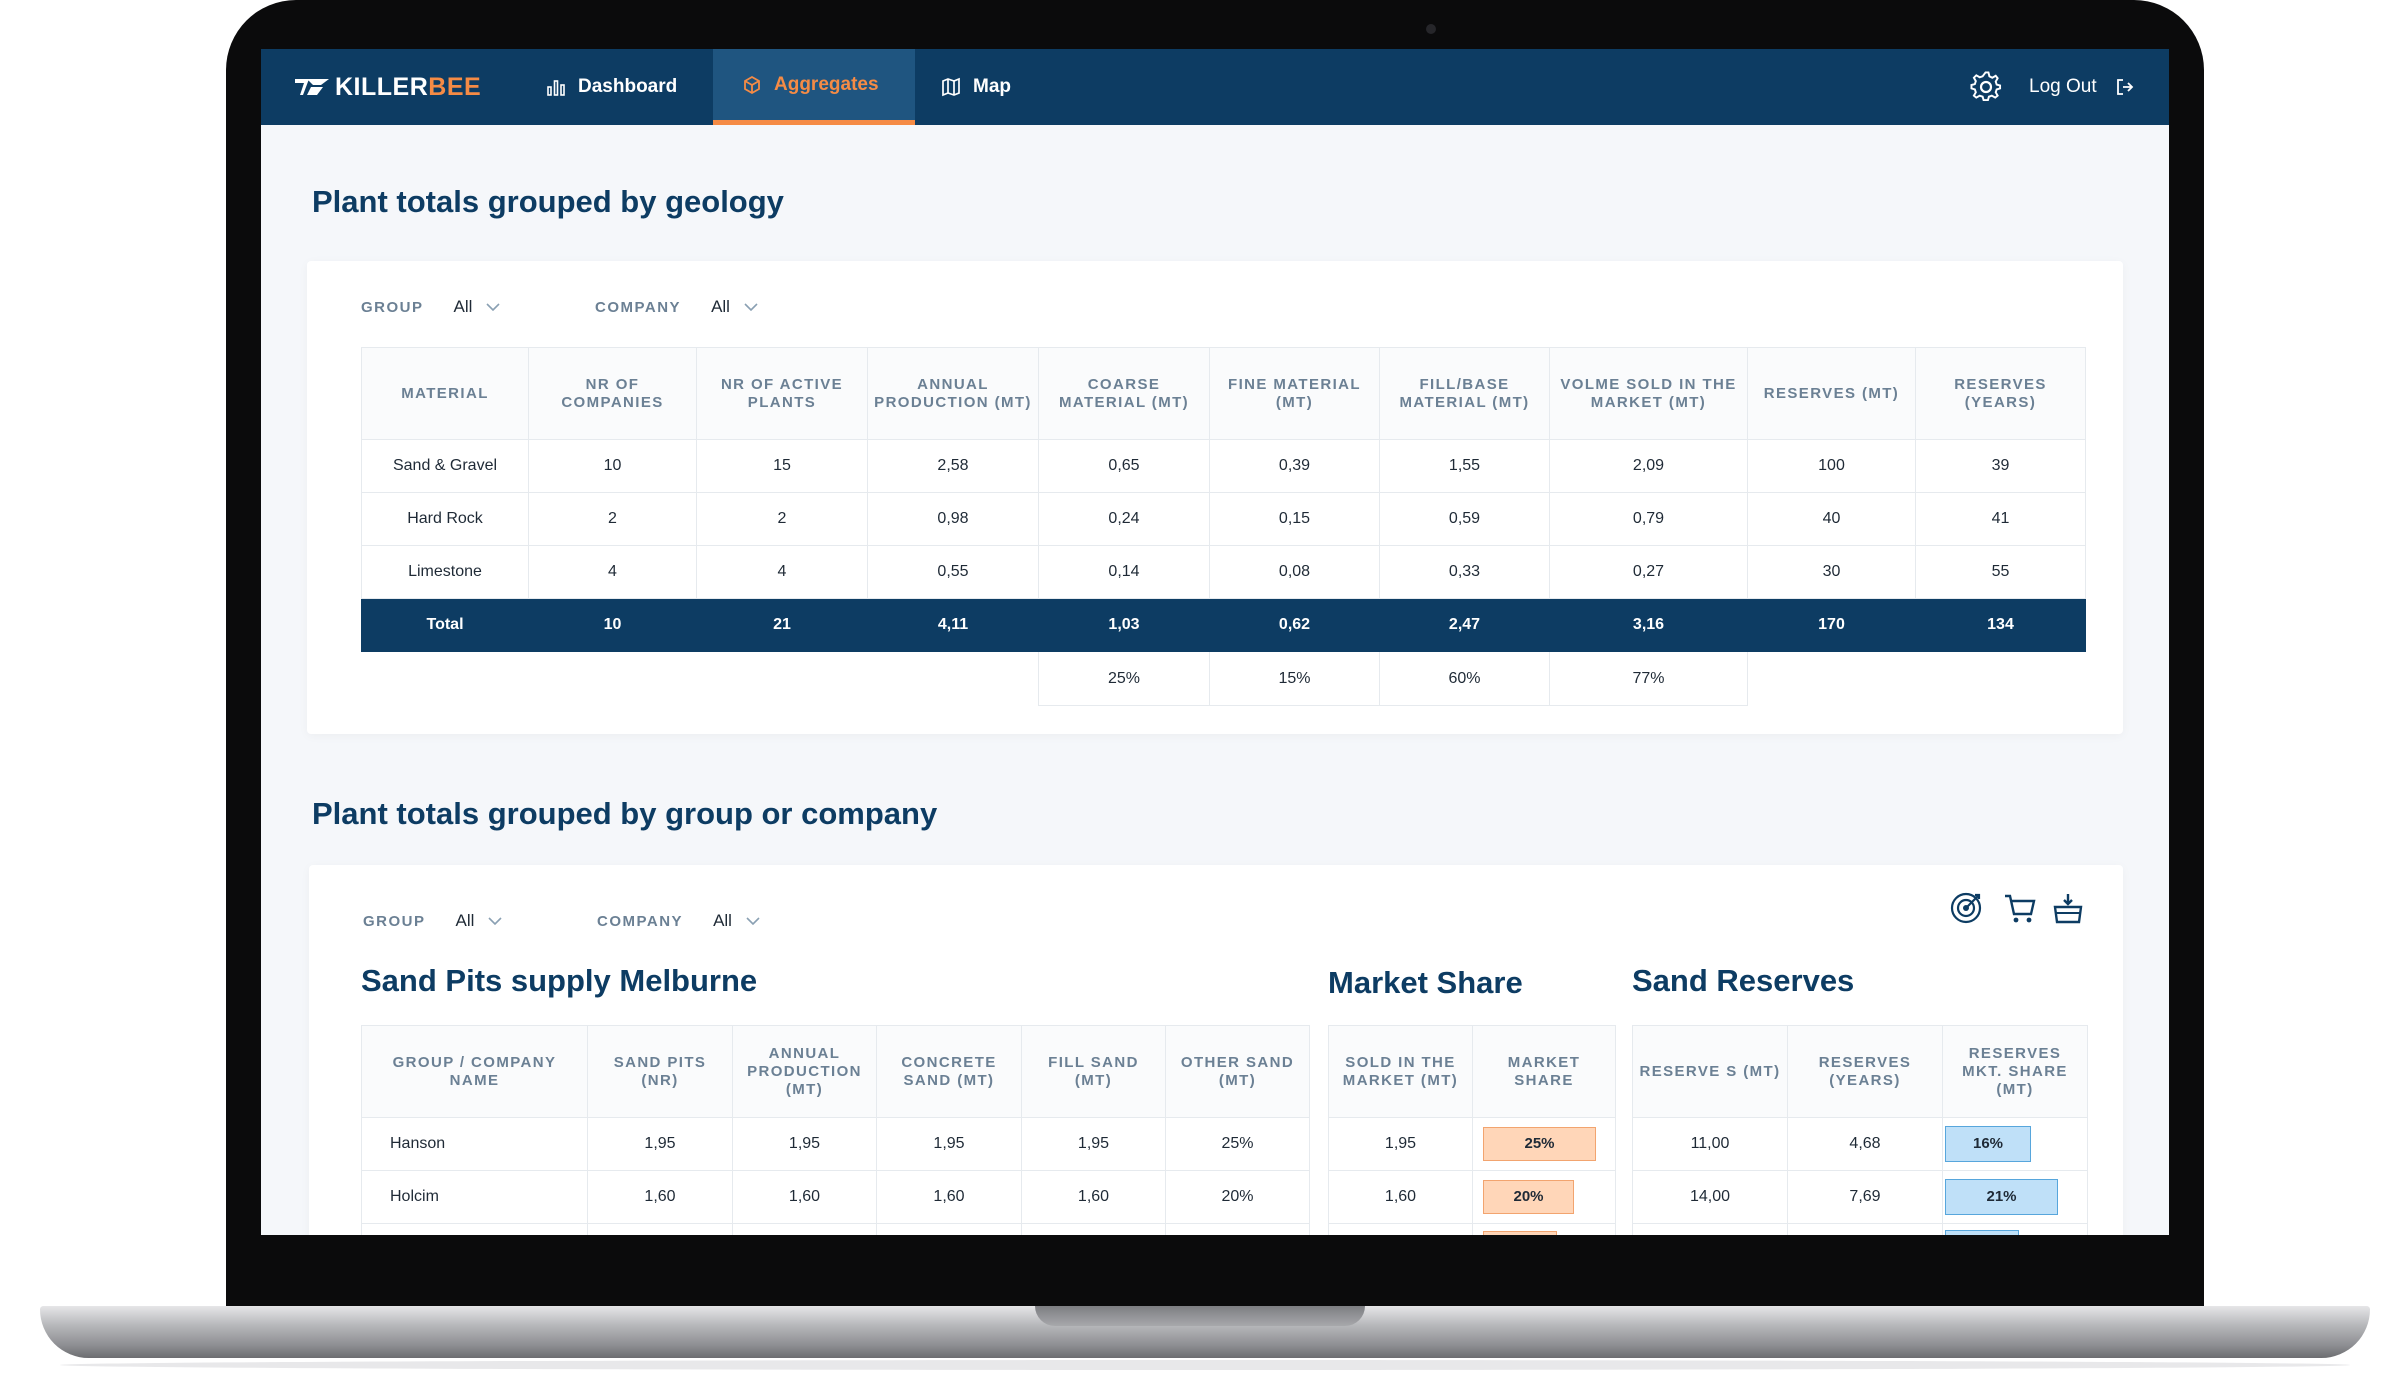 This screenshot has width=2401, height=1376. I want to click on brand-prefix: KILLER, so click(382, 86).